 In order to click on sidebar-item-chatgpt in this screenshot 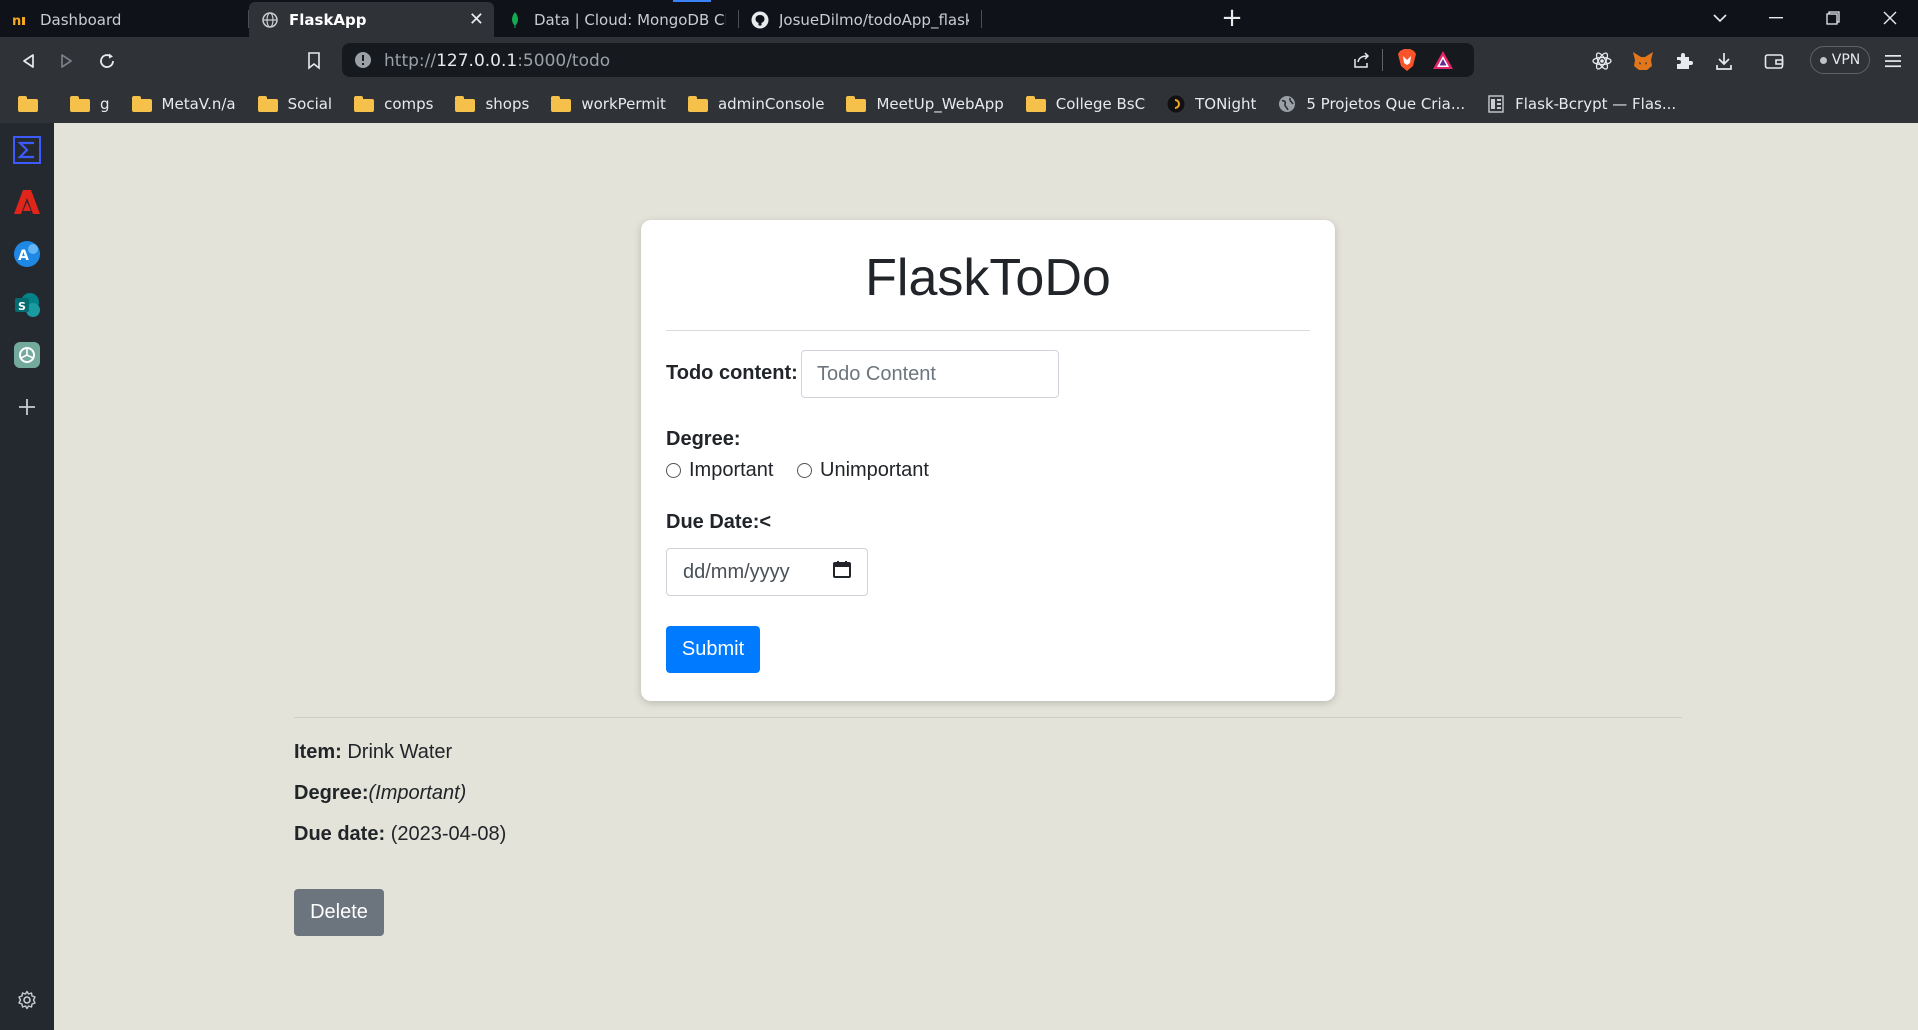, I will do `click(27, 355)`.